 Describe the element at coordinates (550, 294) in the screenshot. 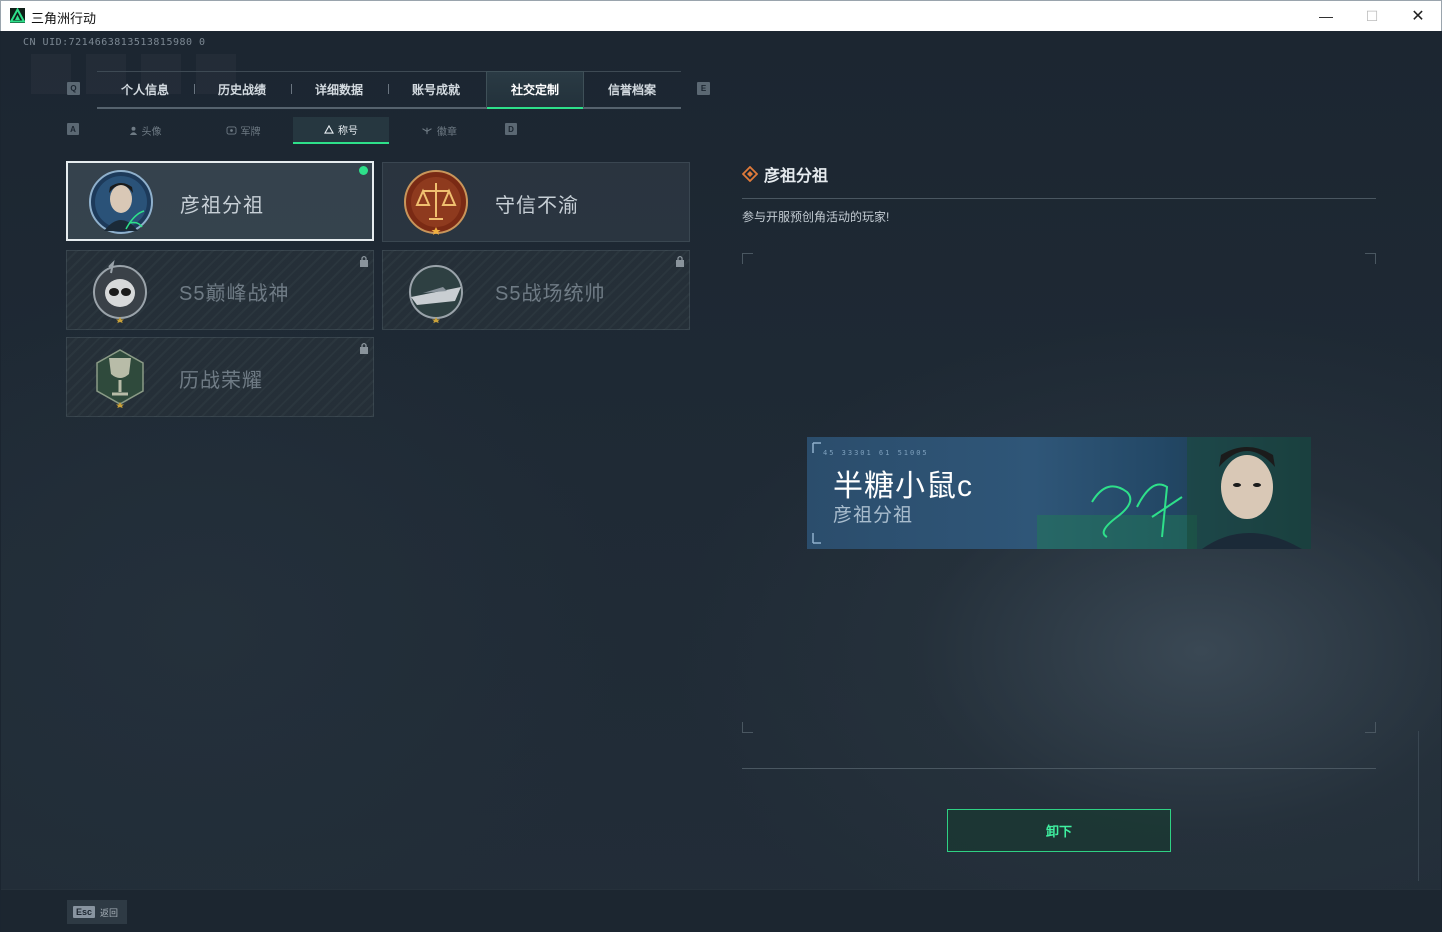

I see `title-name: S5战场统帅` at that location.